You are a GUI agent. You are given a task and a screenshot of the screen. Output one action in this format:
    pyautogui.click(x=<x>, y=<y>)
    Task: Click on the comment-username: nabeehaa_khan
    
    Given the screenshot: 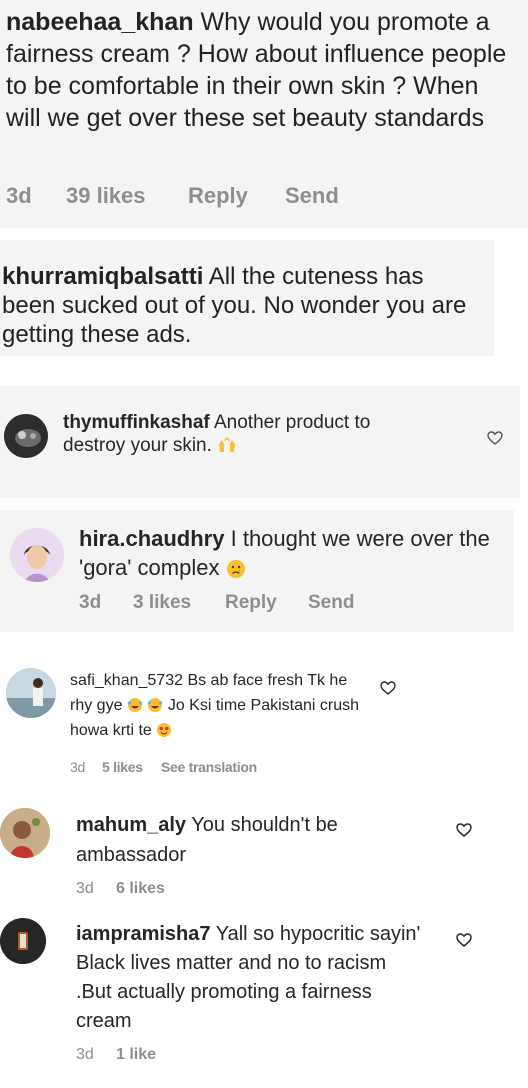 What is the action you would take?
    pyautogui.click(x=100, y=22)
    